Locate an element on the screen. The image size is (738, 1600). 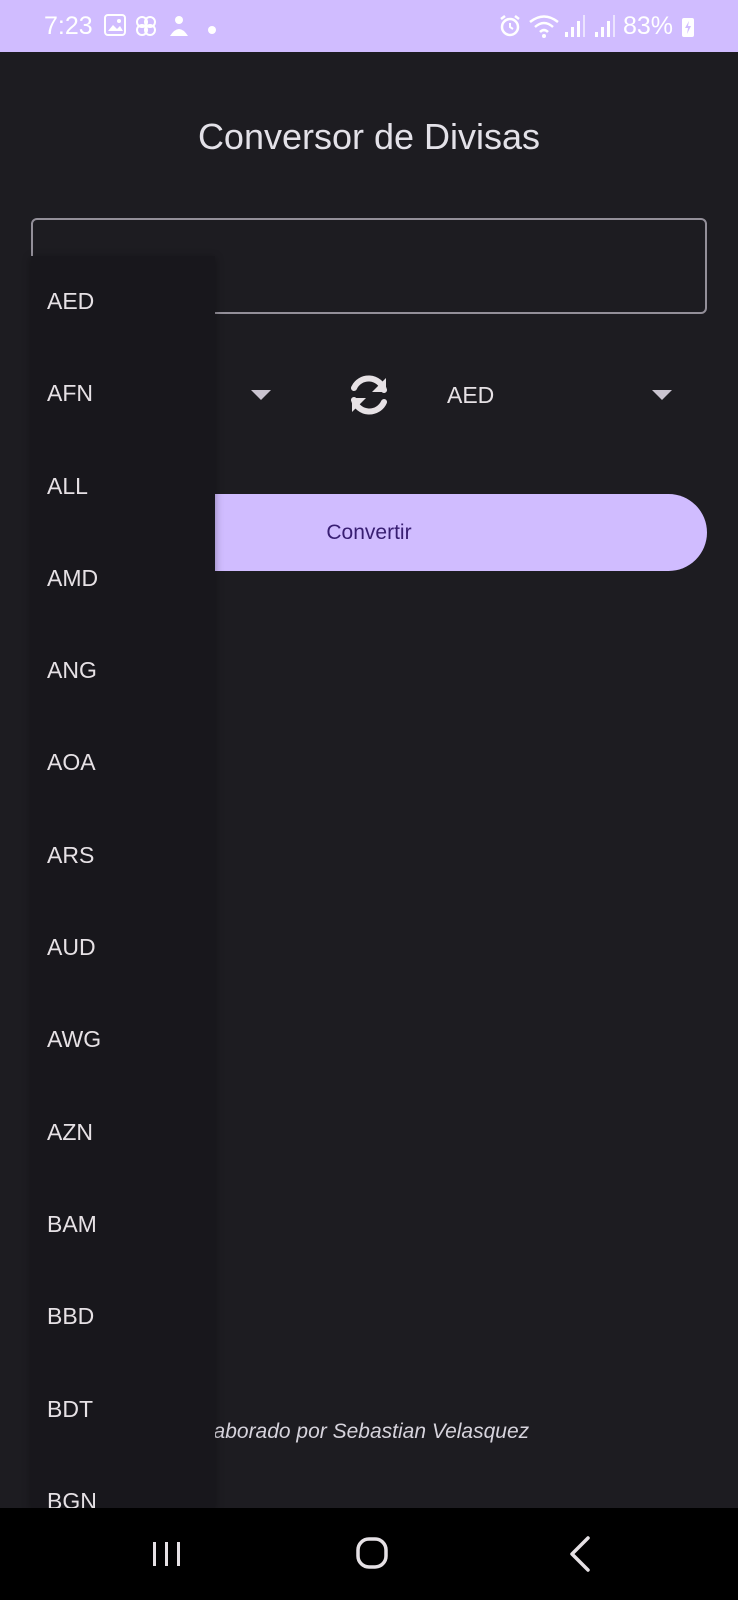
dropdown-option: BGN is located at coordinates (123, 1482).